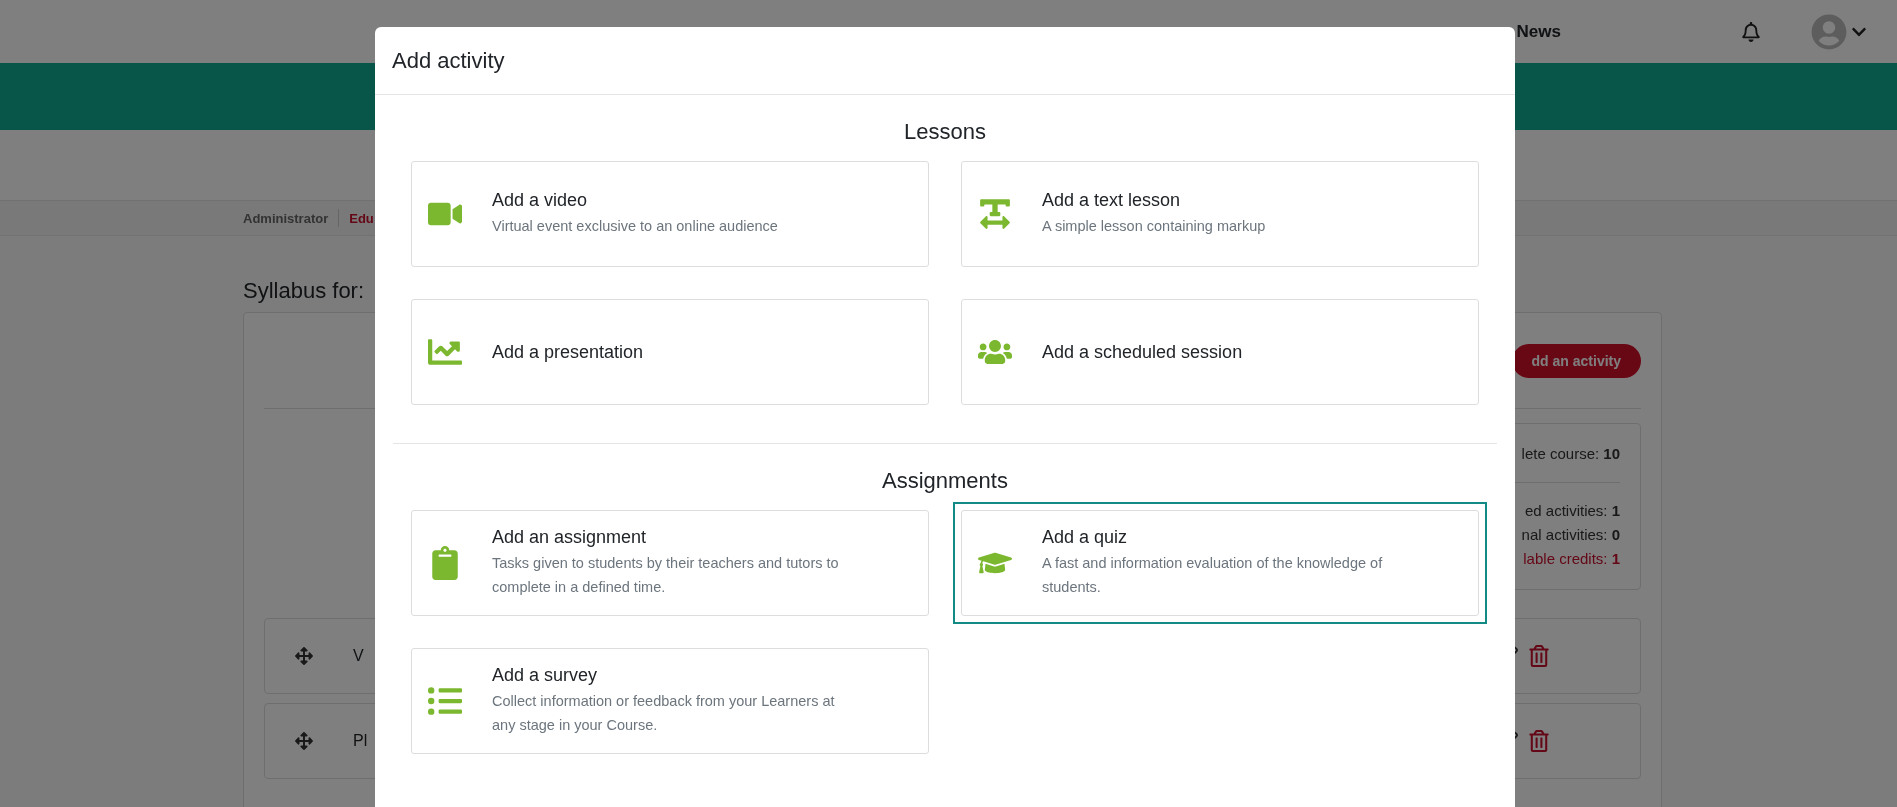  What do you see at coordinates (448, 60) in the screenshot?
I see `modal-title: Add activity` at bounding box center [448, 60].